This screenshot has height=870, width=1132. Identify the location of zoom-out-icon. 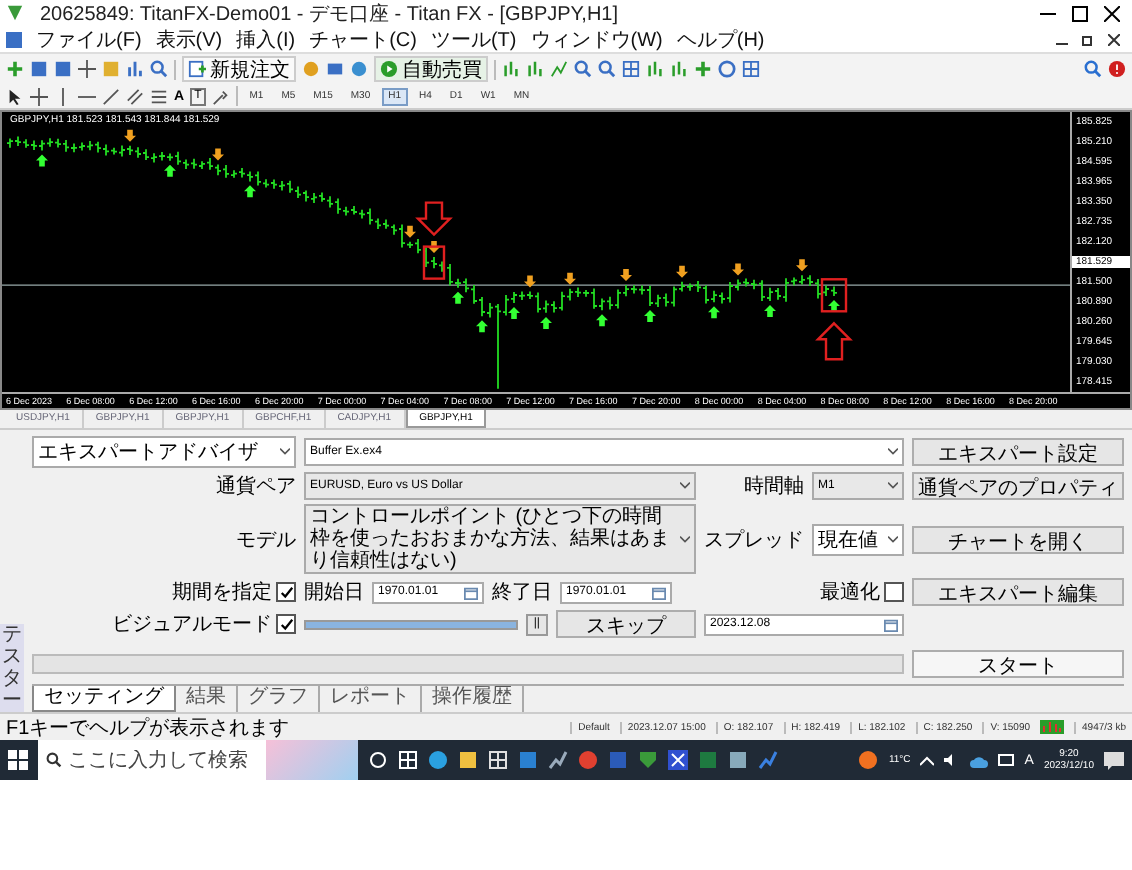
(607, 69).